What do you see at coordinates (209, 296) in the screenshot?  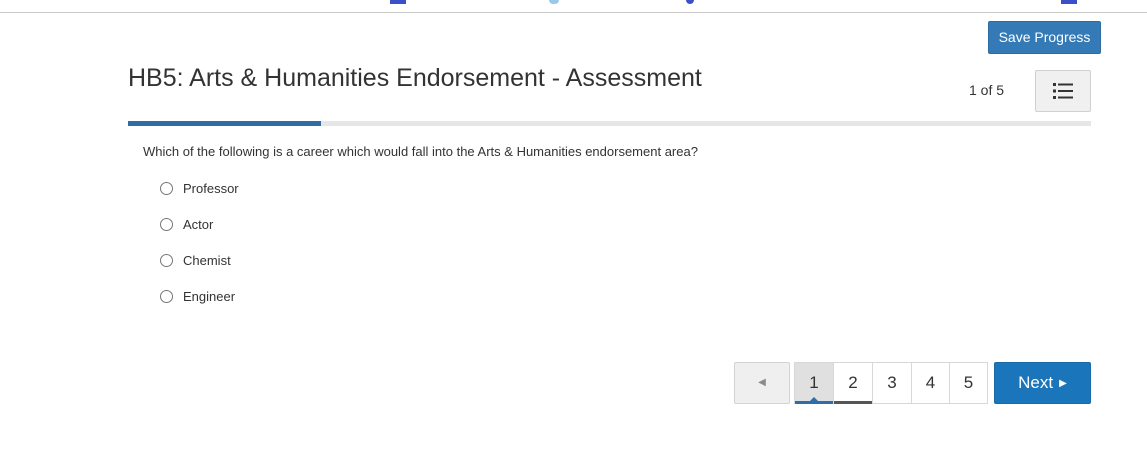 I see `answer-option-label: Engineer` at bounding box center [209, 296].